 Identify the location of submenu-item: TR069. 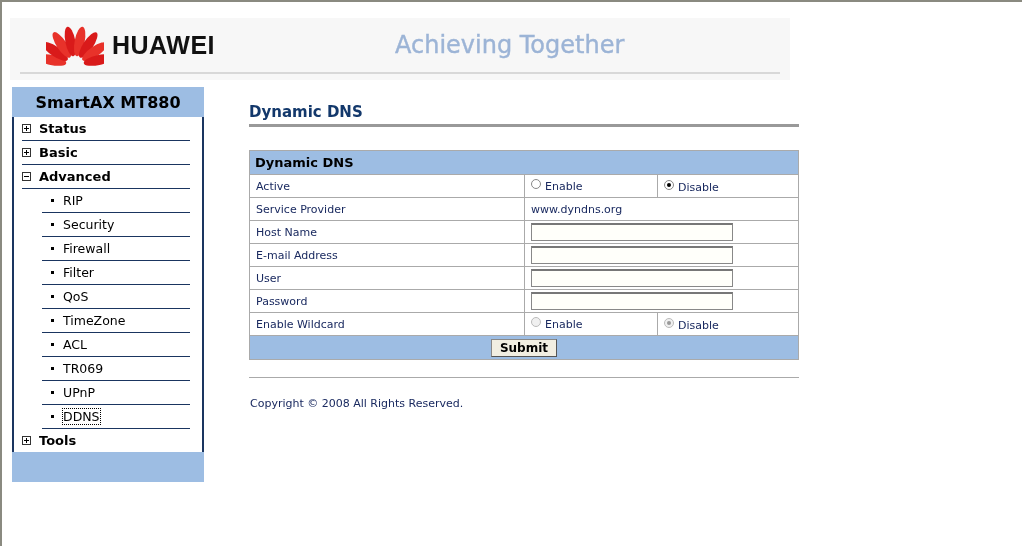
(83, 368).